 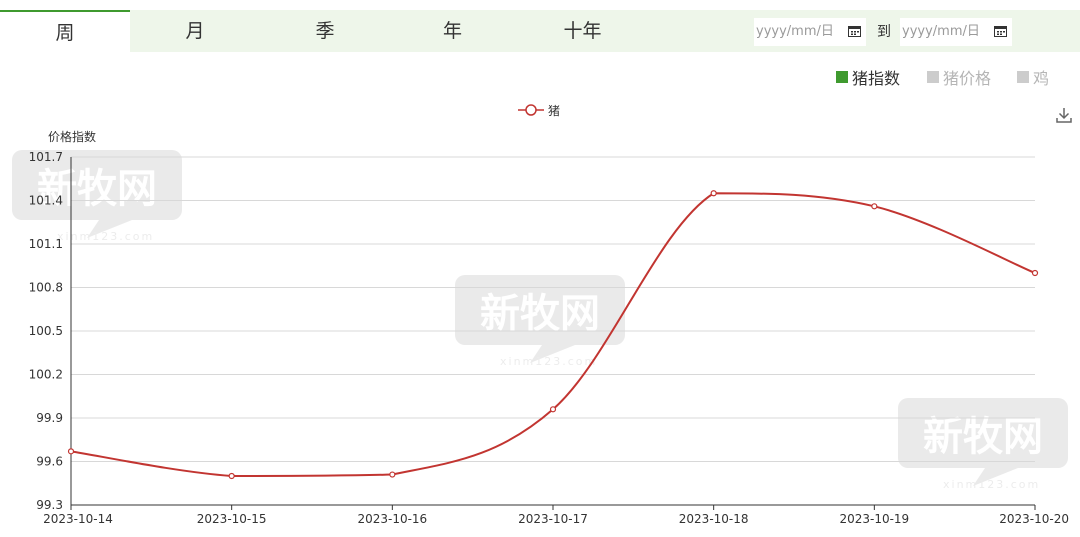 I want to click on tab-year: 年, so click(x=452, y=31).